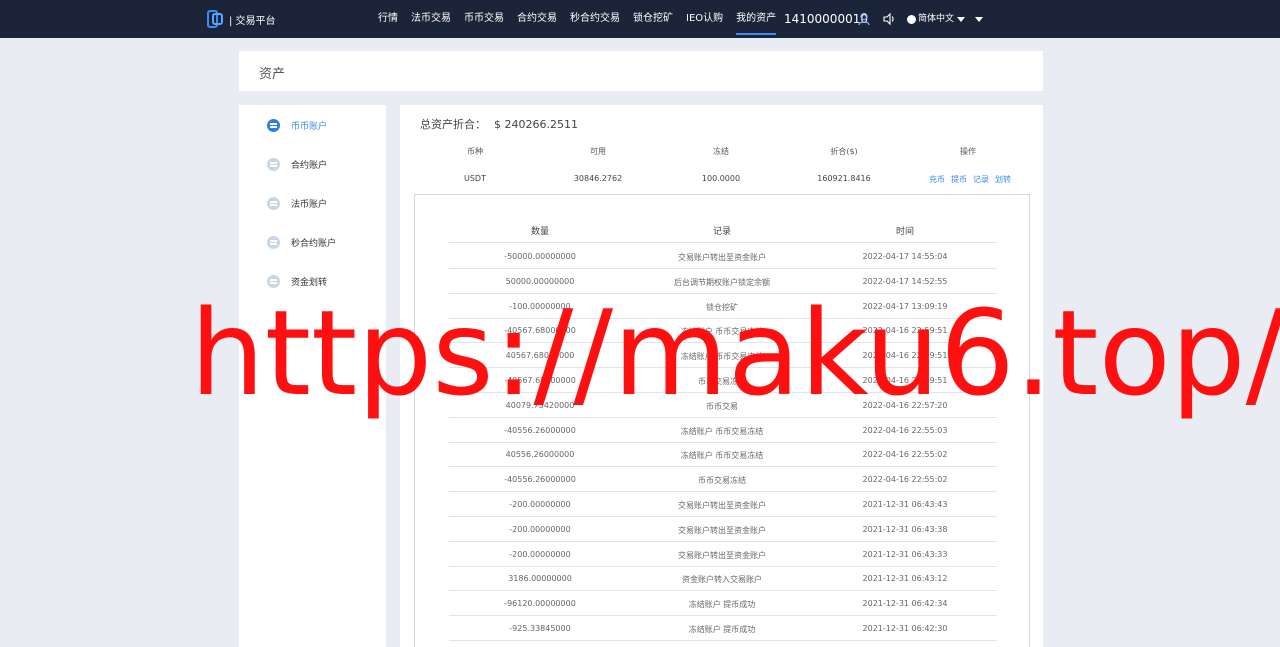 The width and height of the screenshot is (1280, 647). I want to click on total-assets-value: $ 240266.2511, so click(536, 124).